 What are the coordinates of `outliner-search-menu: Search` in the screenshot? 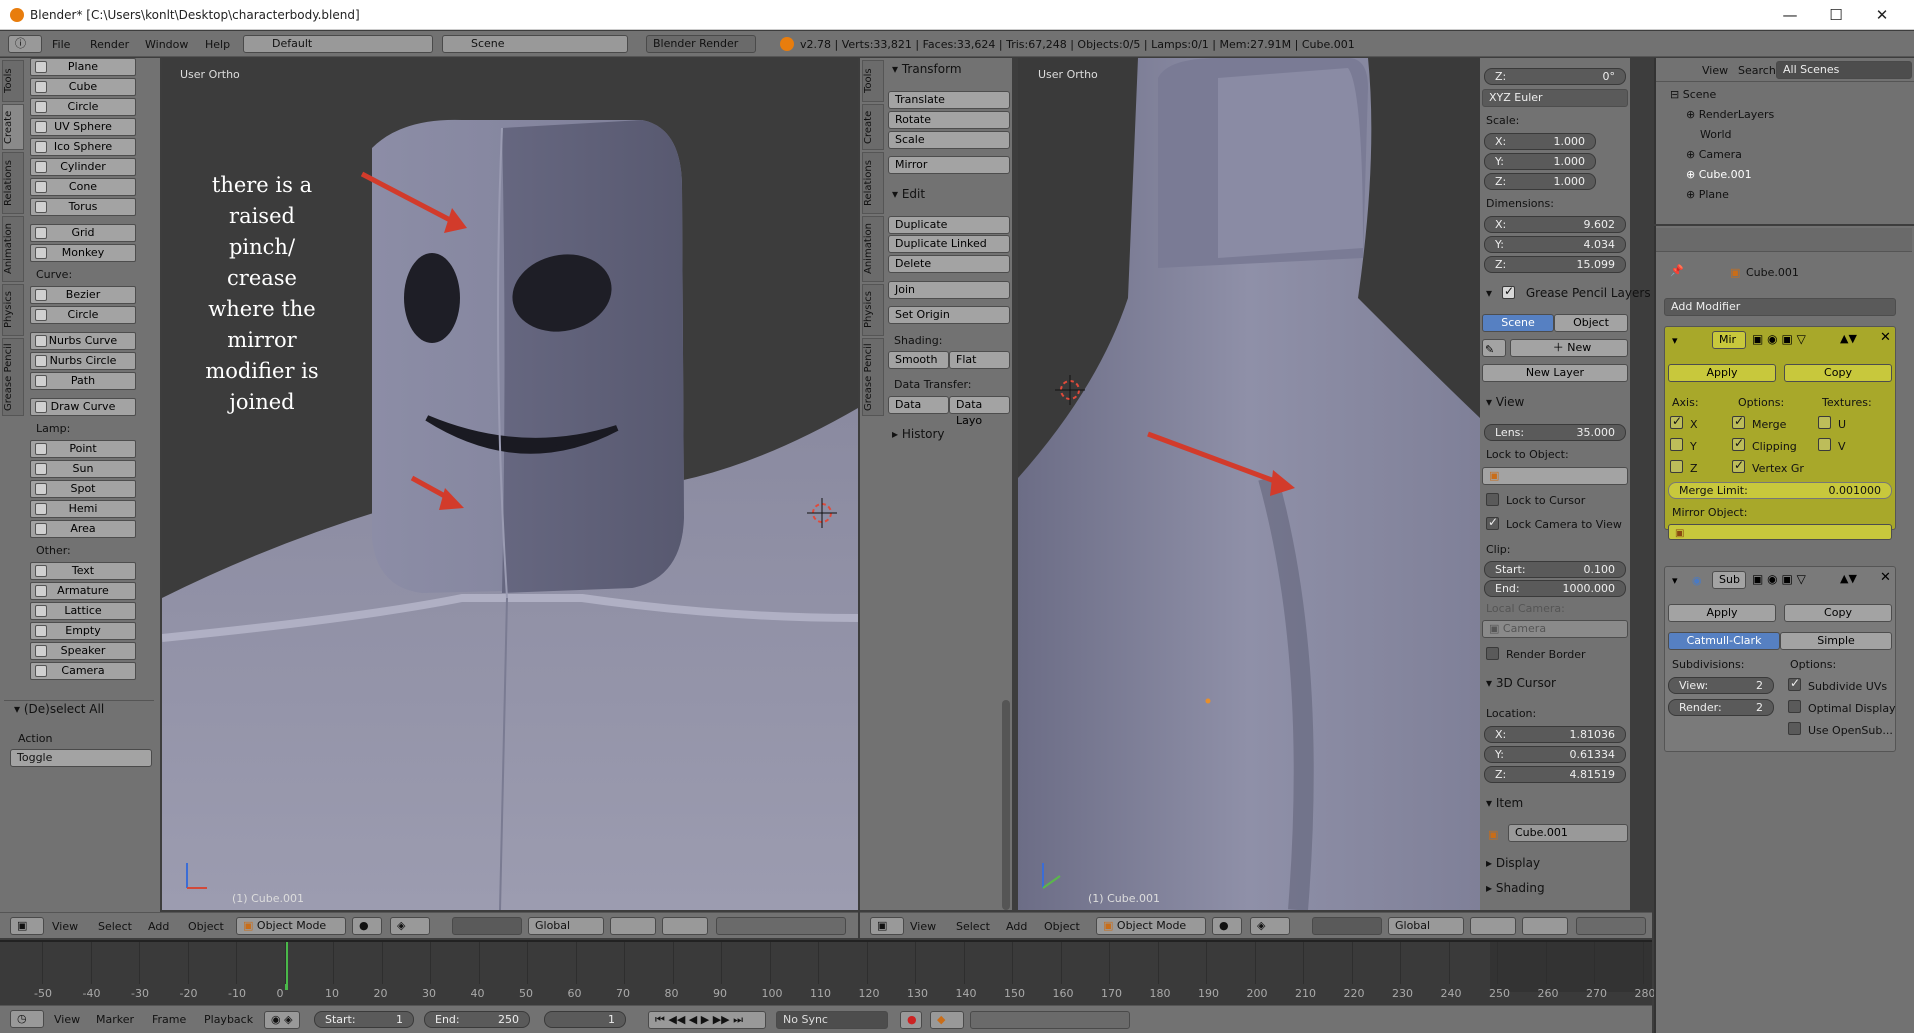 It's located at (1757, 70).